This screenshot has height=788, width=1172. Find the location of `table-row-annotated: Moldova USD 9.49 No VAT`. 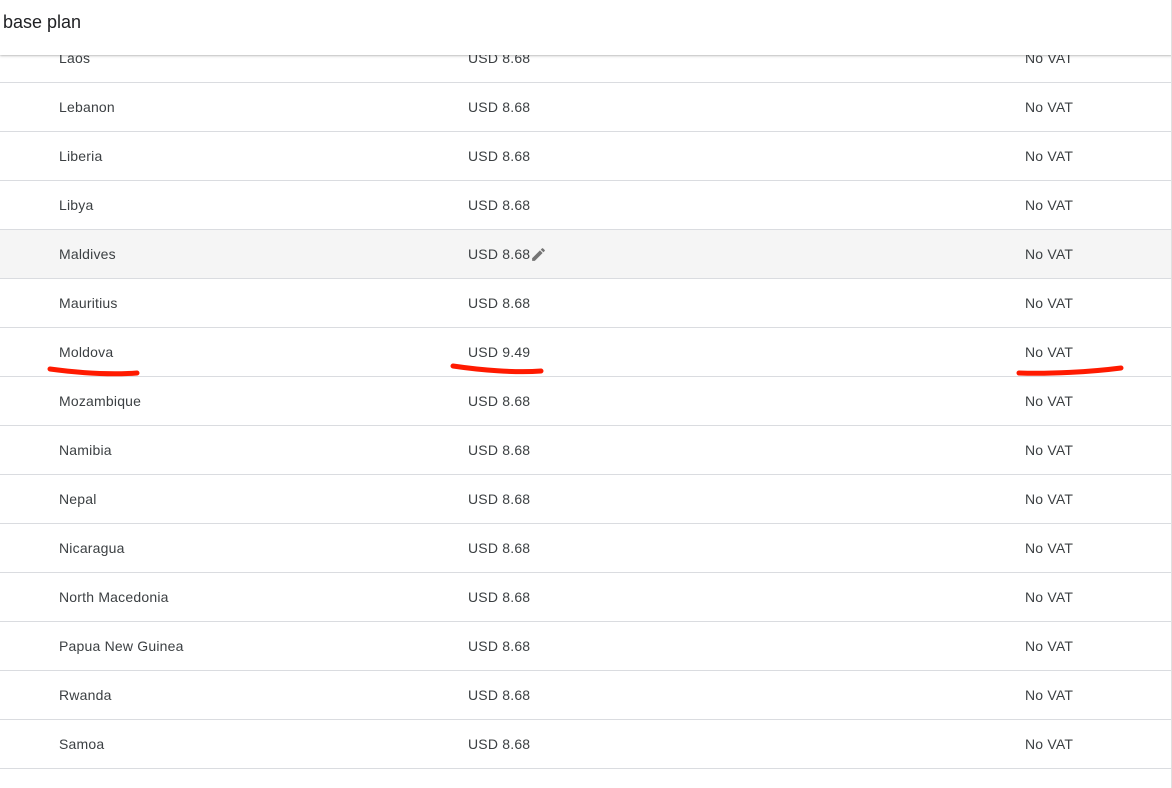

table-row-annotated: Moldova USD 9.49 No VAT is located at coordinates (586, 352).